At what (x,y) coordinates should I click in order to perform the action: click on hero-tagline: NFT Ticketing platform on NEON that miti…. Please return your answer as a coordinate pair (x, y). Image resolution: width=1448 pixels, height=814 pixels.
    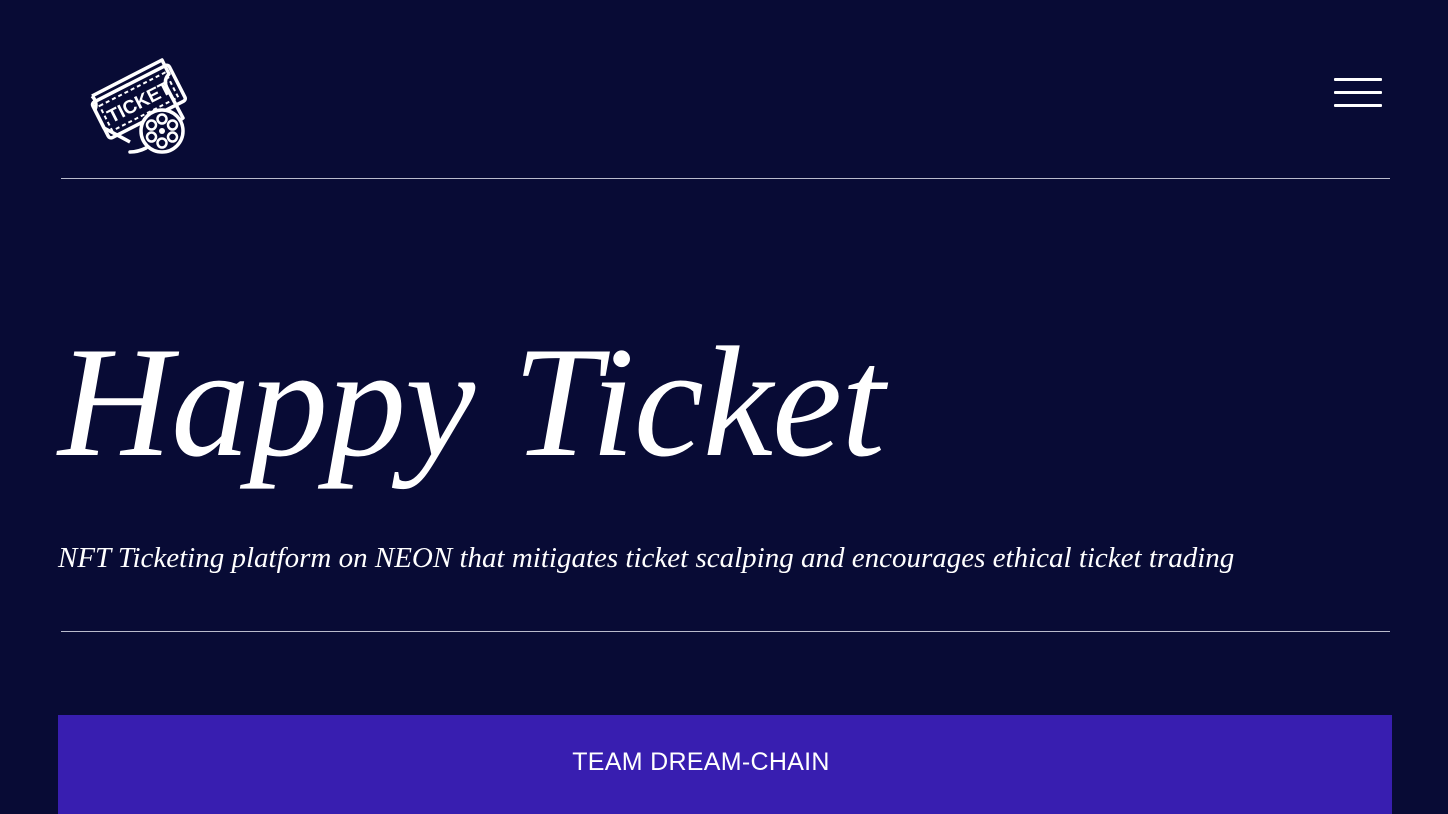
    Looking at the image, I should click on (646, 558).